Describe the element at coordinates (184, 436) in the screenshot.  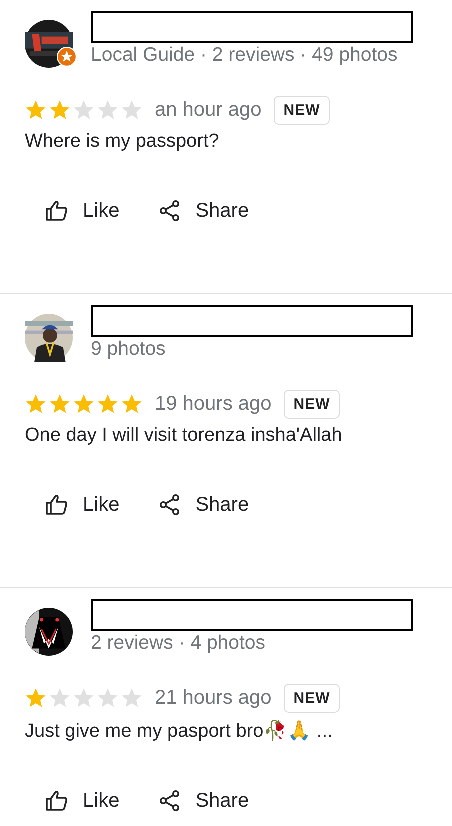
I see `review-text: One day I will visit torenza insha'Allah` at that location.